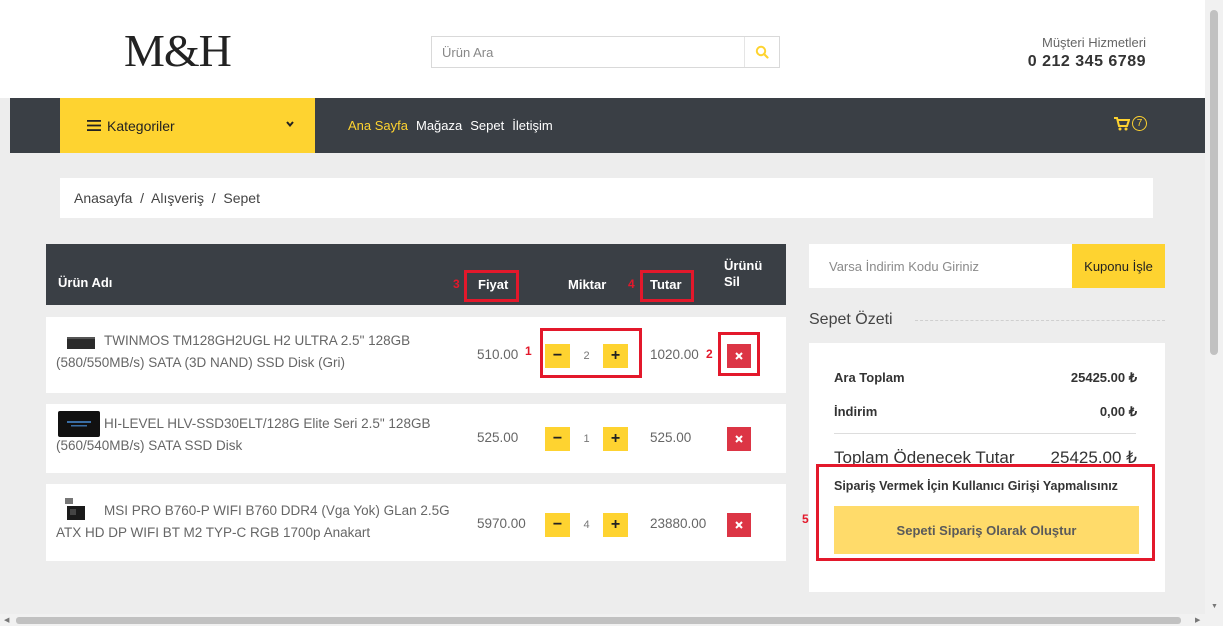 This screenshot has width=1223, height=626. Describe the element at coordinates (178, 50) in the screenshot. I see `site-logo: M&H` at that location.